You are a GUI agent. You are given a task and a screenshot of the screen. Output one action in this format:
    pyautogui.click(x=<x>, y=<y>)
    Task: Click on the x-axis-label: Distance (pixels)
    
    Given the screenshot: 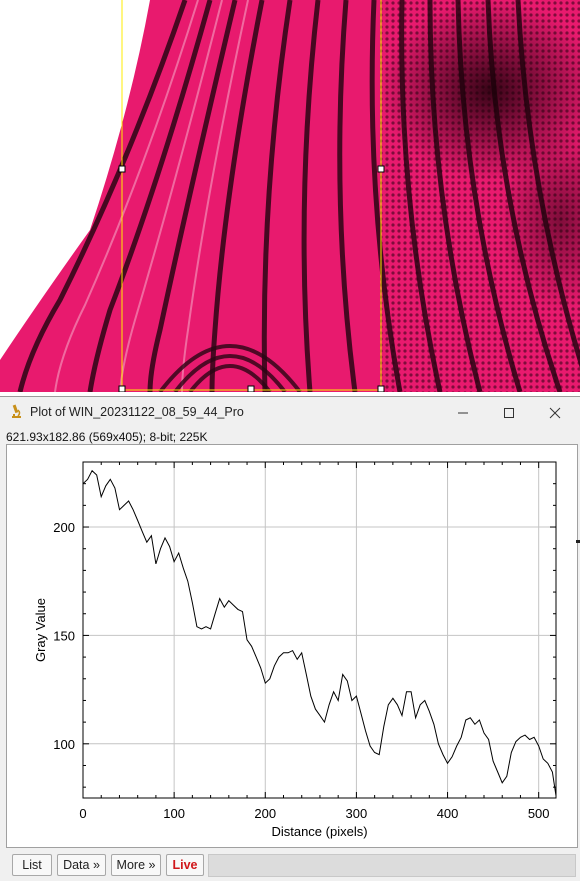 What is the action you would take?
    pyautogui.click(x=319, y=831)
    